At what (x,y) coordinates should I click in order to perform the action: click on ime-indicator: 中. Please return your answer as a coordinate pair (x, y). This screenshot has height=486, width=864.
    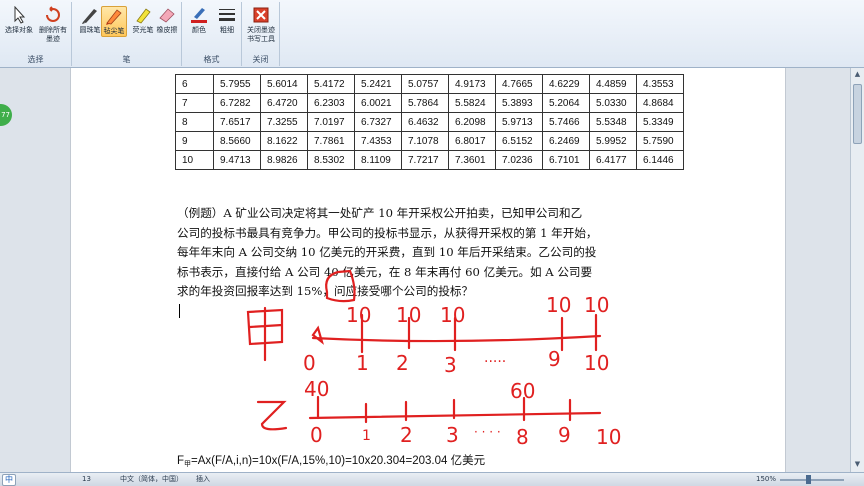
    Looking at the image, I should click on (9, 480).